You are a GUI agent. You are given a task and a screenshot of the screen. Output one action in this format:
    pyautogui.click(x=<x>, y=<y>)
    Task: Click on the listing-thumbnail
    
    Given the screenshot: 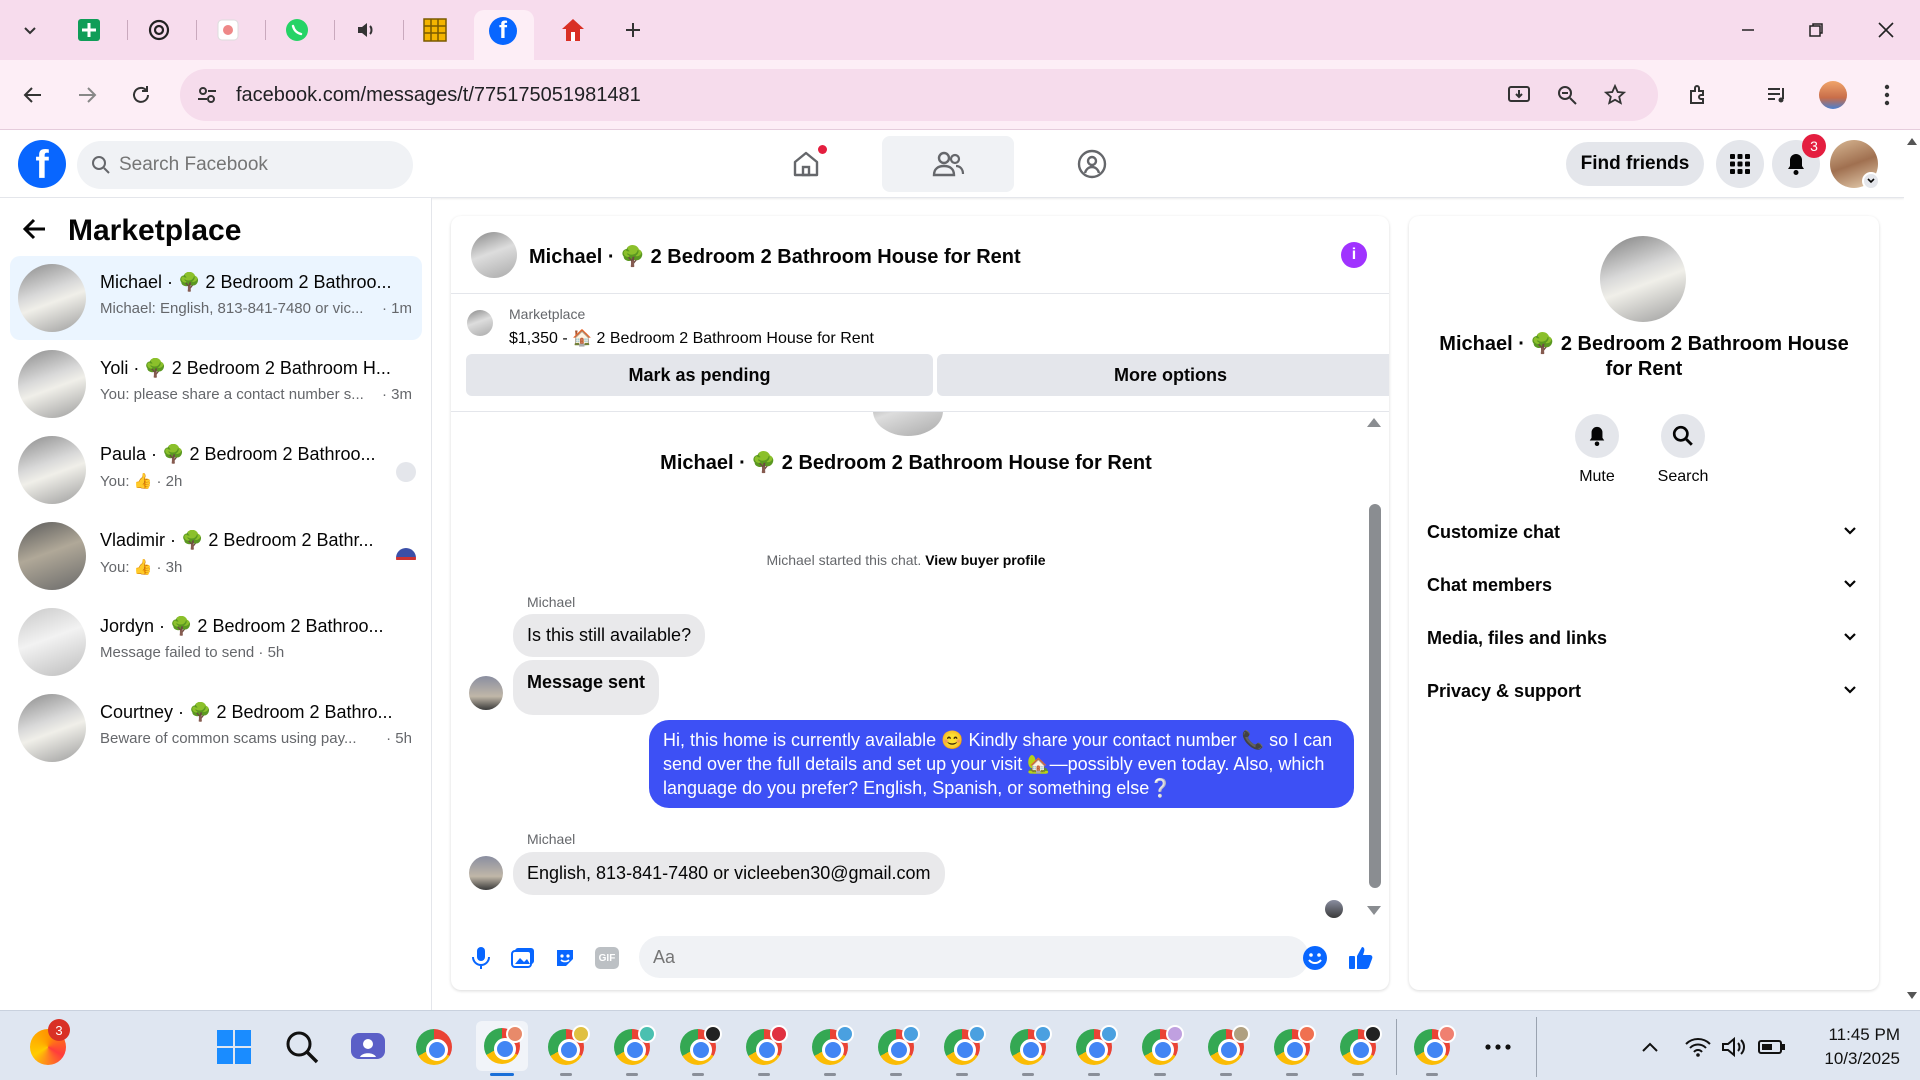 What is the action you would take?
    pyautogui.click(x=480, y=323)
    